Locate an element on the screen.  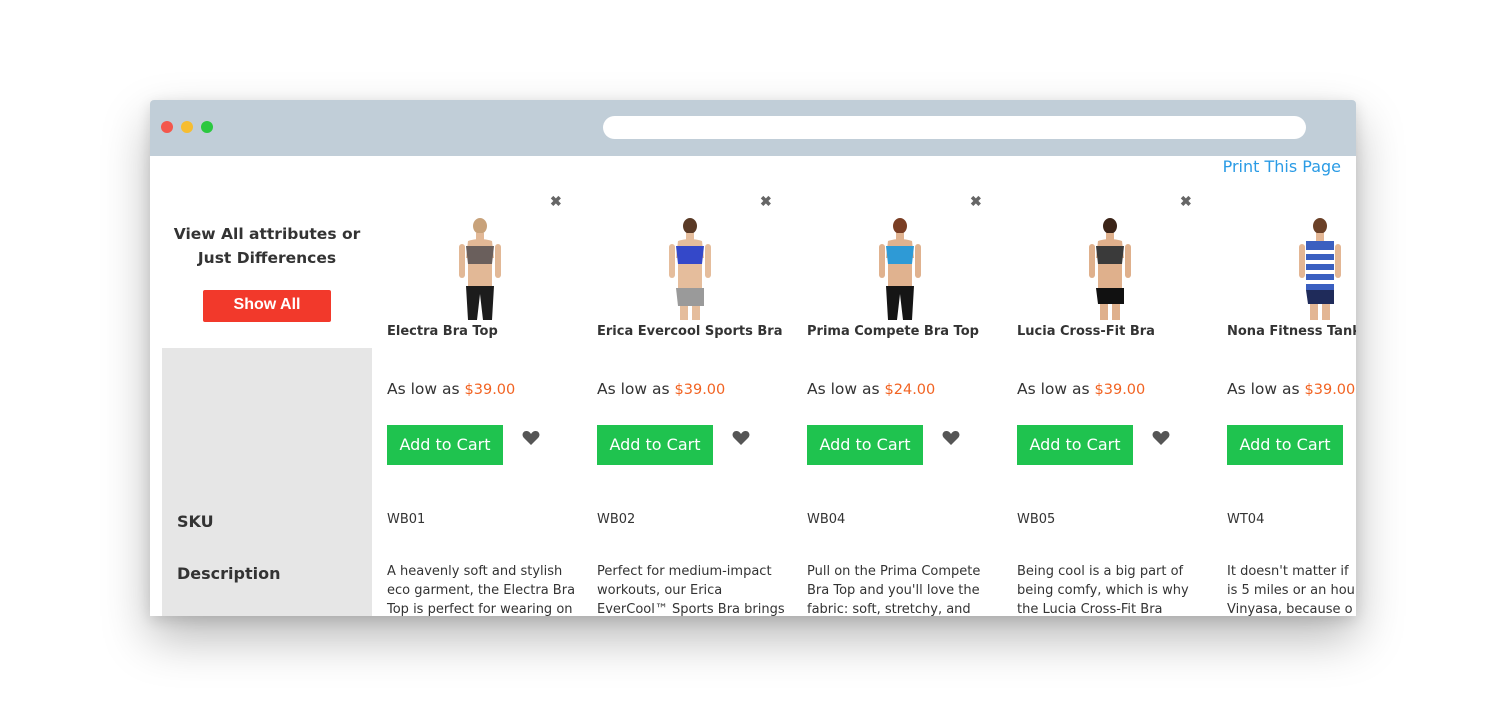
product-sku: WB01 is located at coordinates (406, 519).